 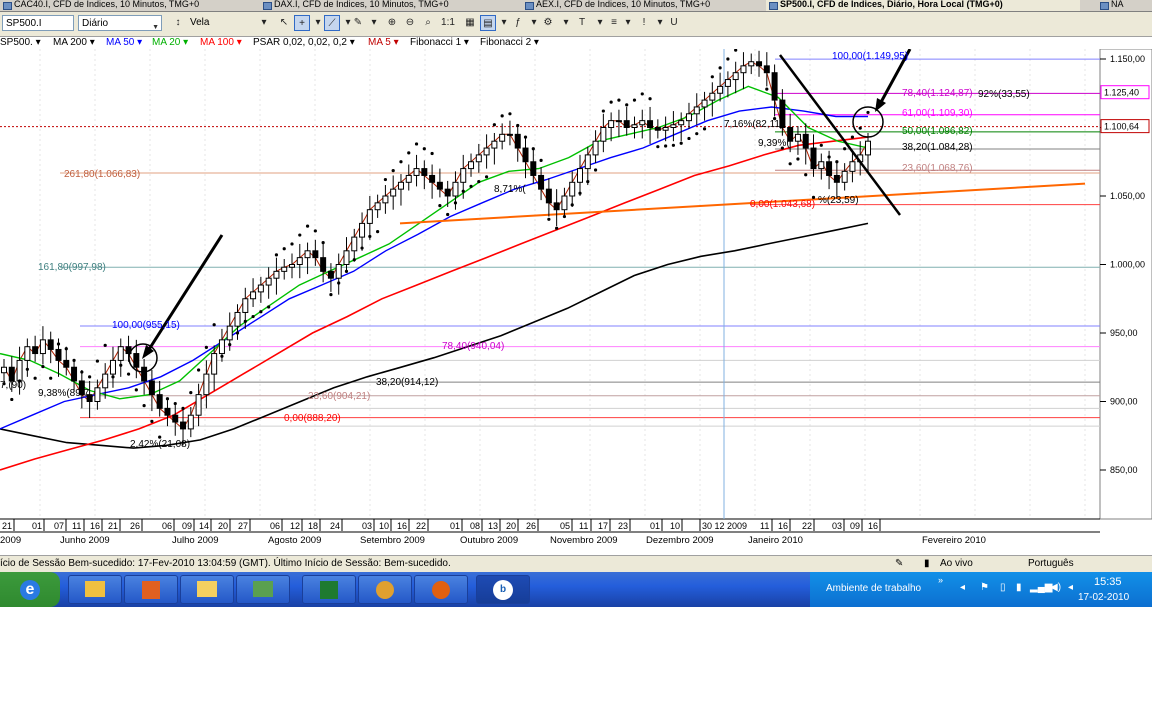 I want to click on excel-taskbar-button, so click(x=329, y=589).